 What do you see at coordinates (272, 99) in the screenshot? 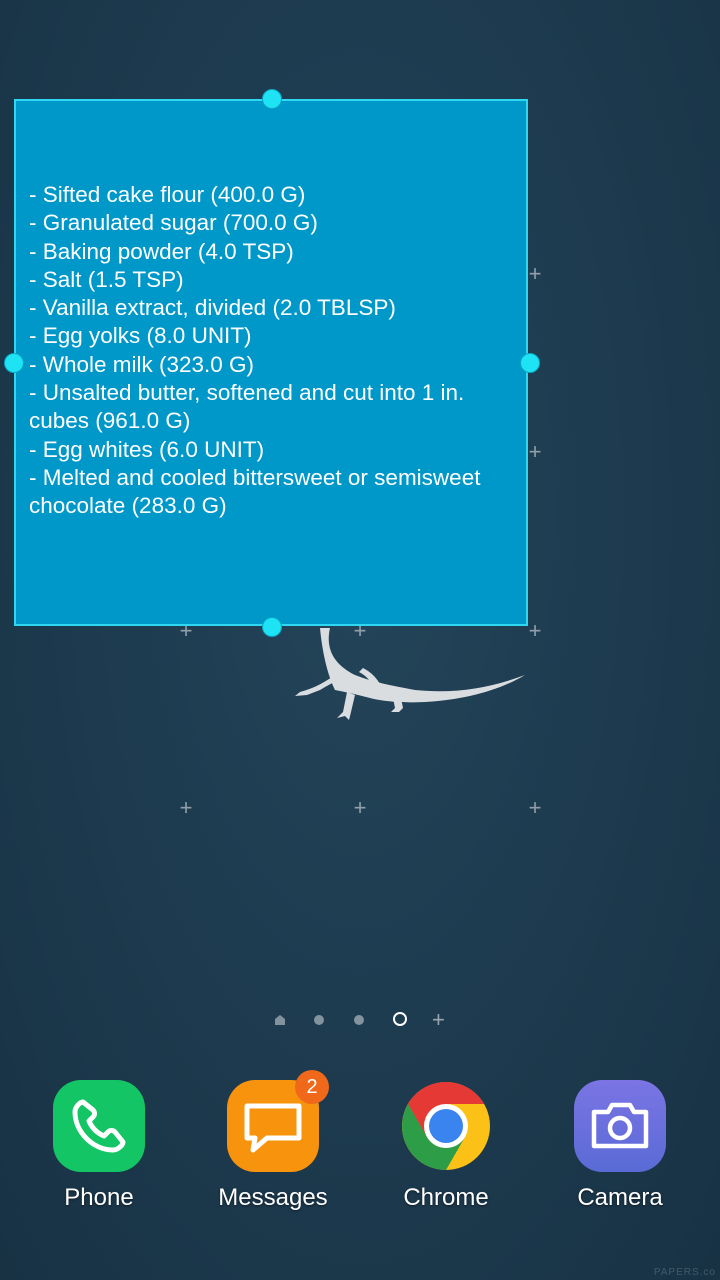
I see `resize-handle-top` at bounding box center [272, 99].